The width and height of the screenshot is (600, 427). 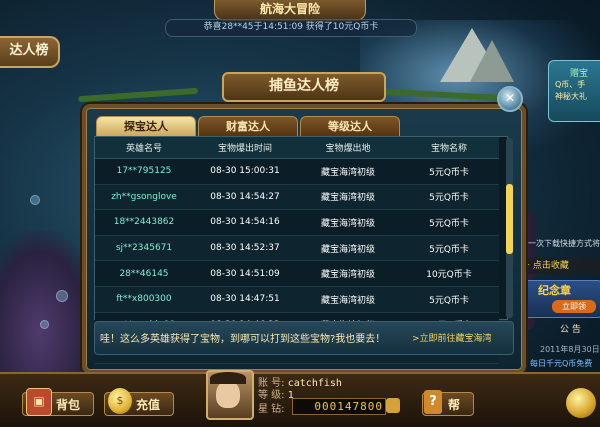 I want to click on avatar-face, so click(x=228, y=394).